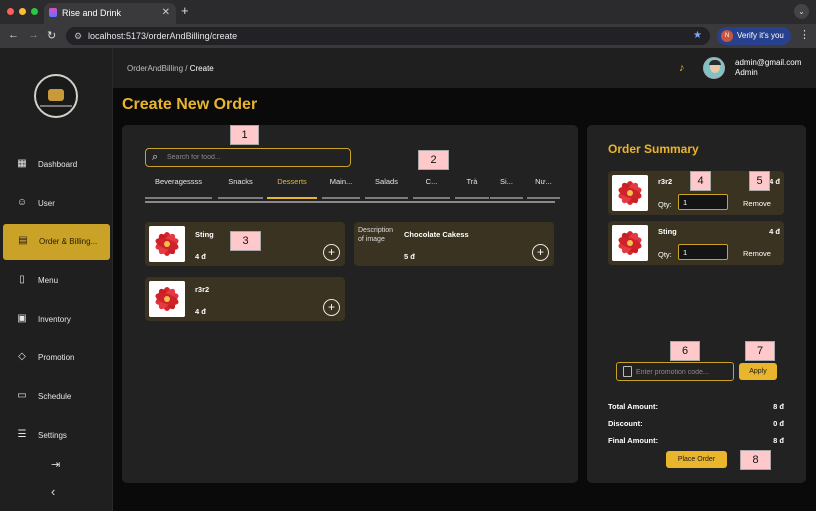 The image size is (816, 511). Describe the element at coordinates (625, 423) in the screenshot. I see `discount-label: Discount:` at that location.